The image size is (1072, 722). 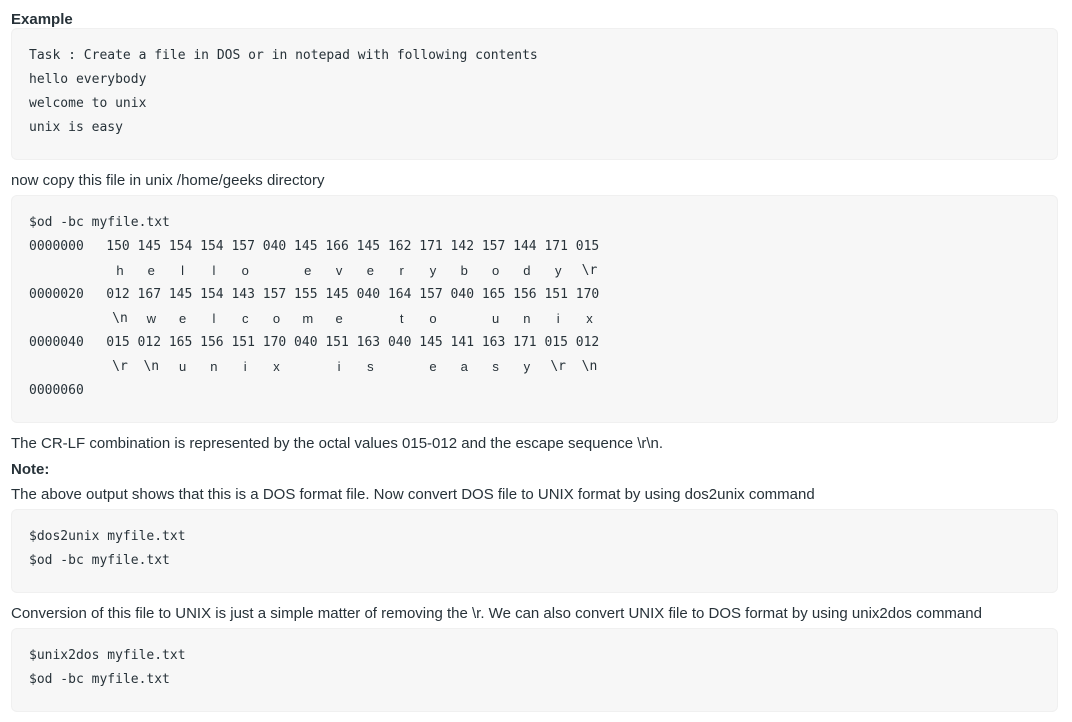 What do you see at coordinates (107, 655) in the screenshot?
I see `code-line: $unix2dos myfile.txt` at bounding box center [107, 655].